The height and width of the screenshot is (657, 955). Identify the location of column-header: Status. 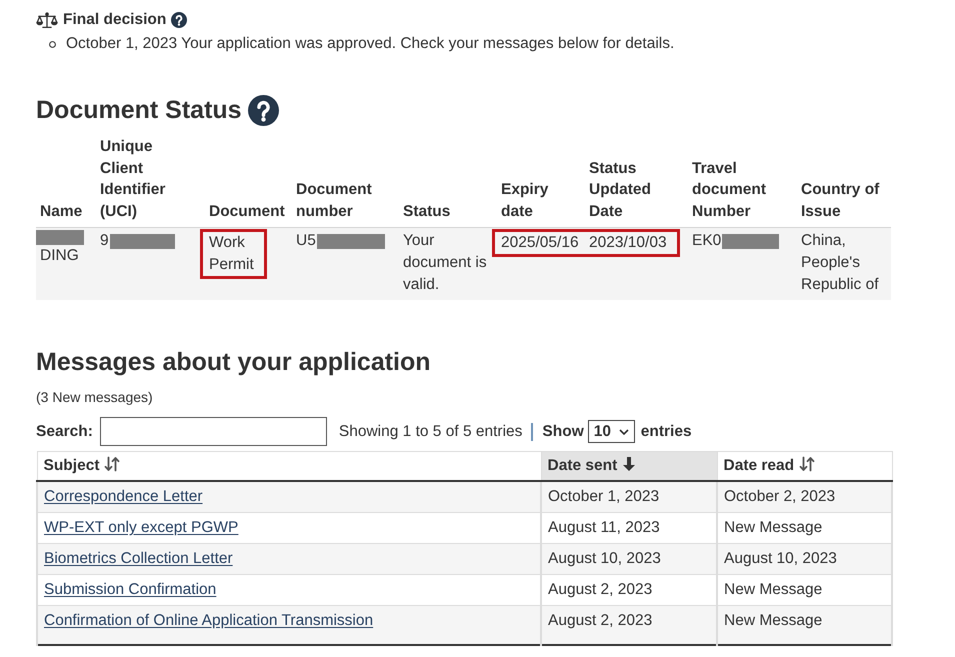
(427, 212).